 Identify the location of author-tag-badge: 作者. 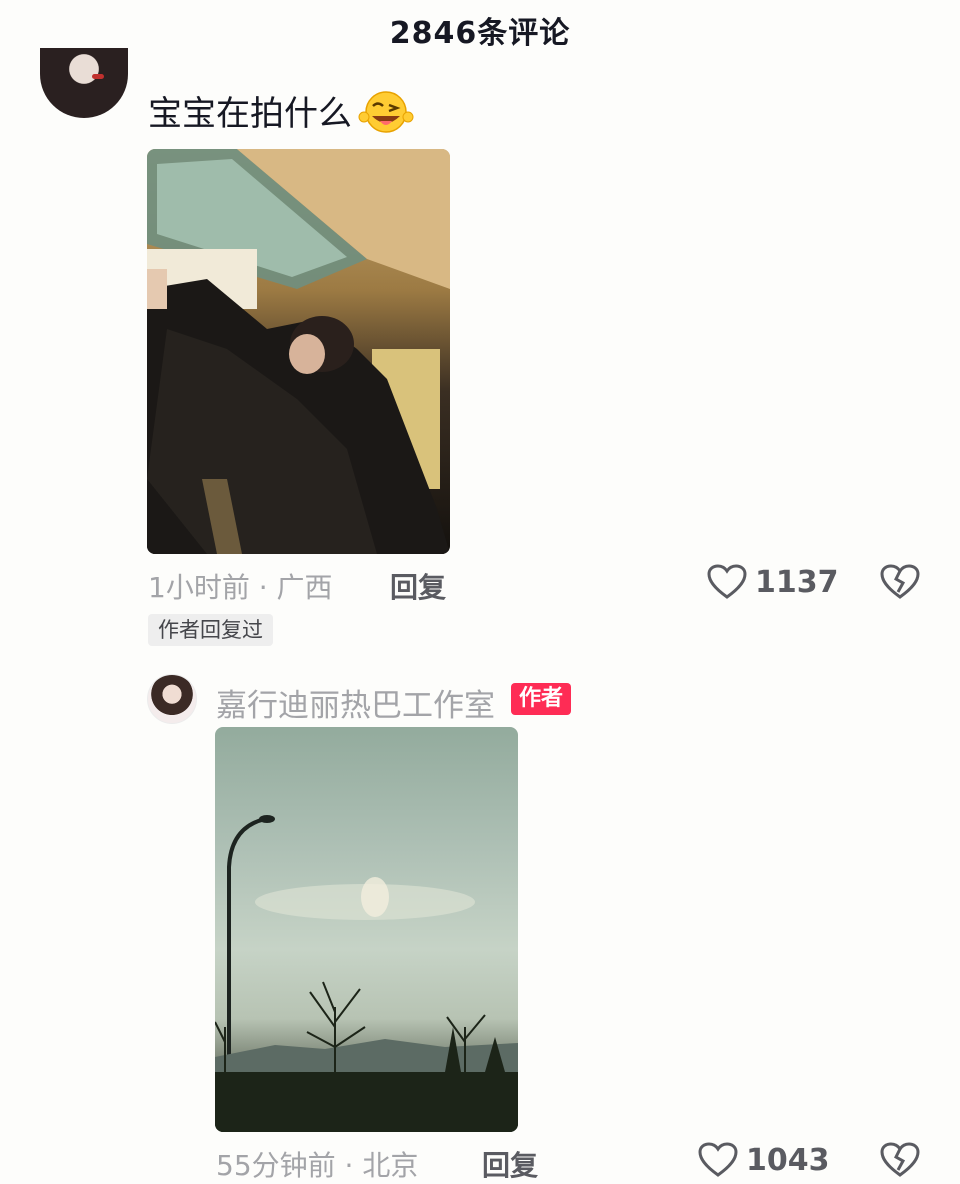
(541, 699).